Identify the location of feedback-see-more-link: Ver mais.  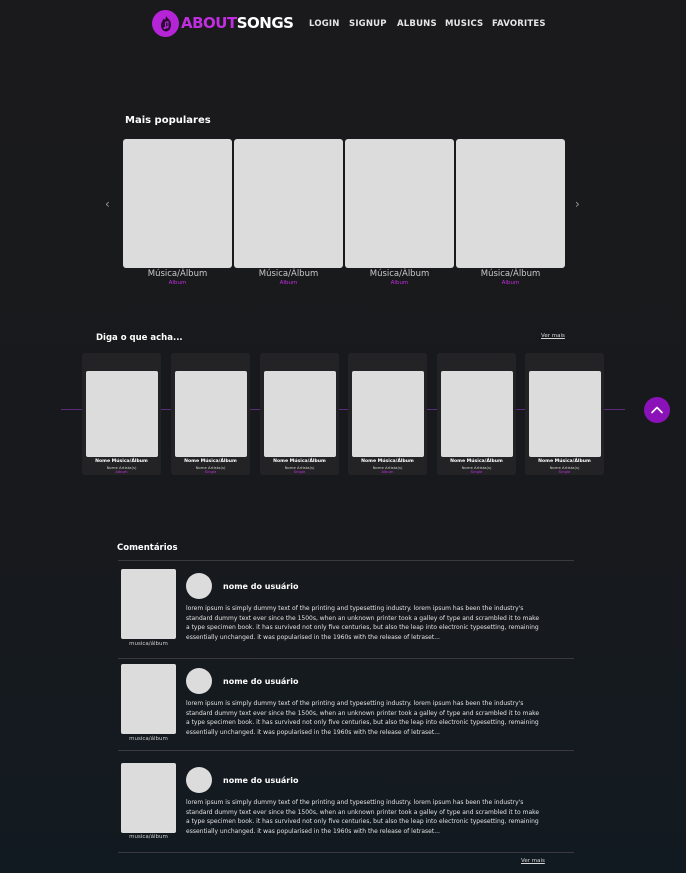
(553, 336).